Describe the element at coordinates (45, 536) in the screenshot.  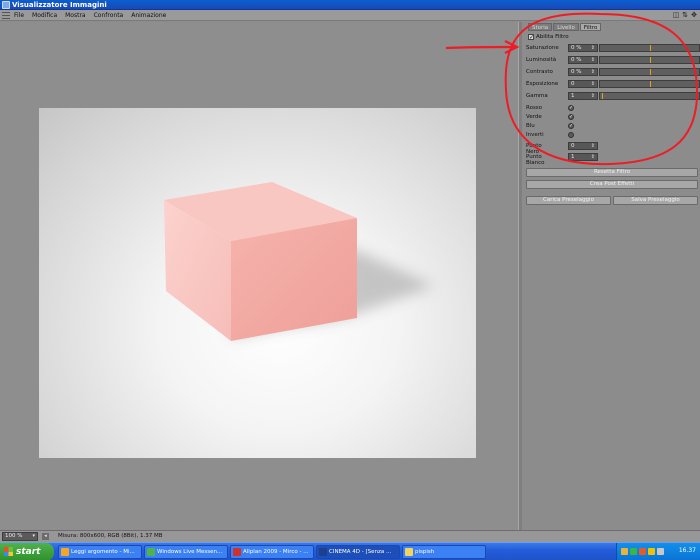
I see `prev-icon: ◂` at that location.